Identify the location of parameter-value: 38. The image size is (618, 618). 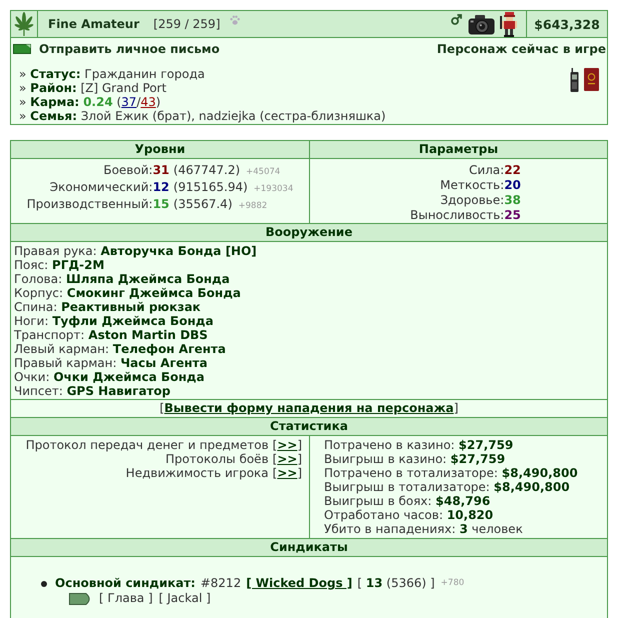
(512, 200).